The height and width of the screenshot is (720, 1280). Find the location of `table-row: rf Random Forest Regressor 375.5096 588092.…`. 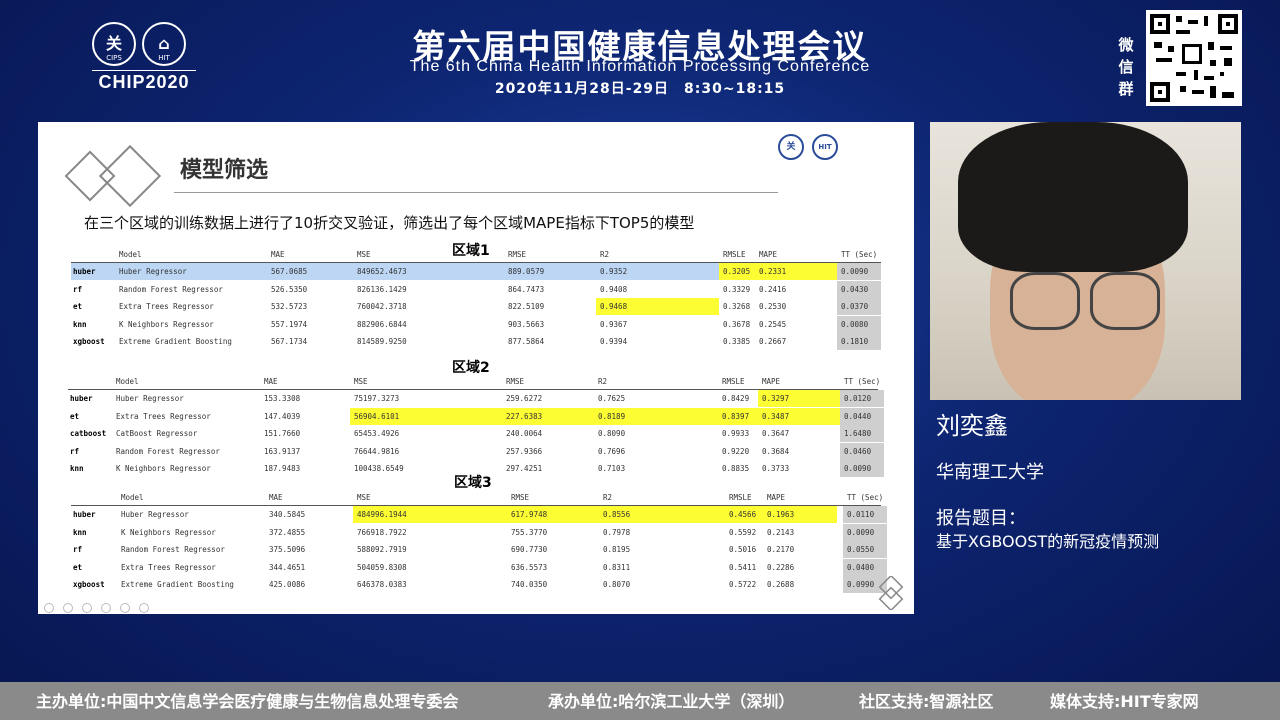

table-row: rf Random Forest Regressor 375.5096 588092.… is located at coordinates (479, 549).